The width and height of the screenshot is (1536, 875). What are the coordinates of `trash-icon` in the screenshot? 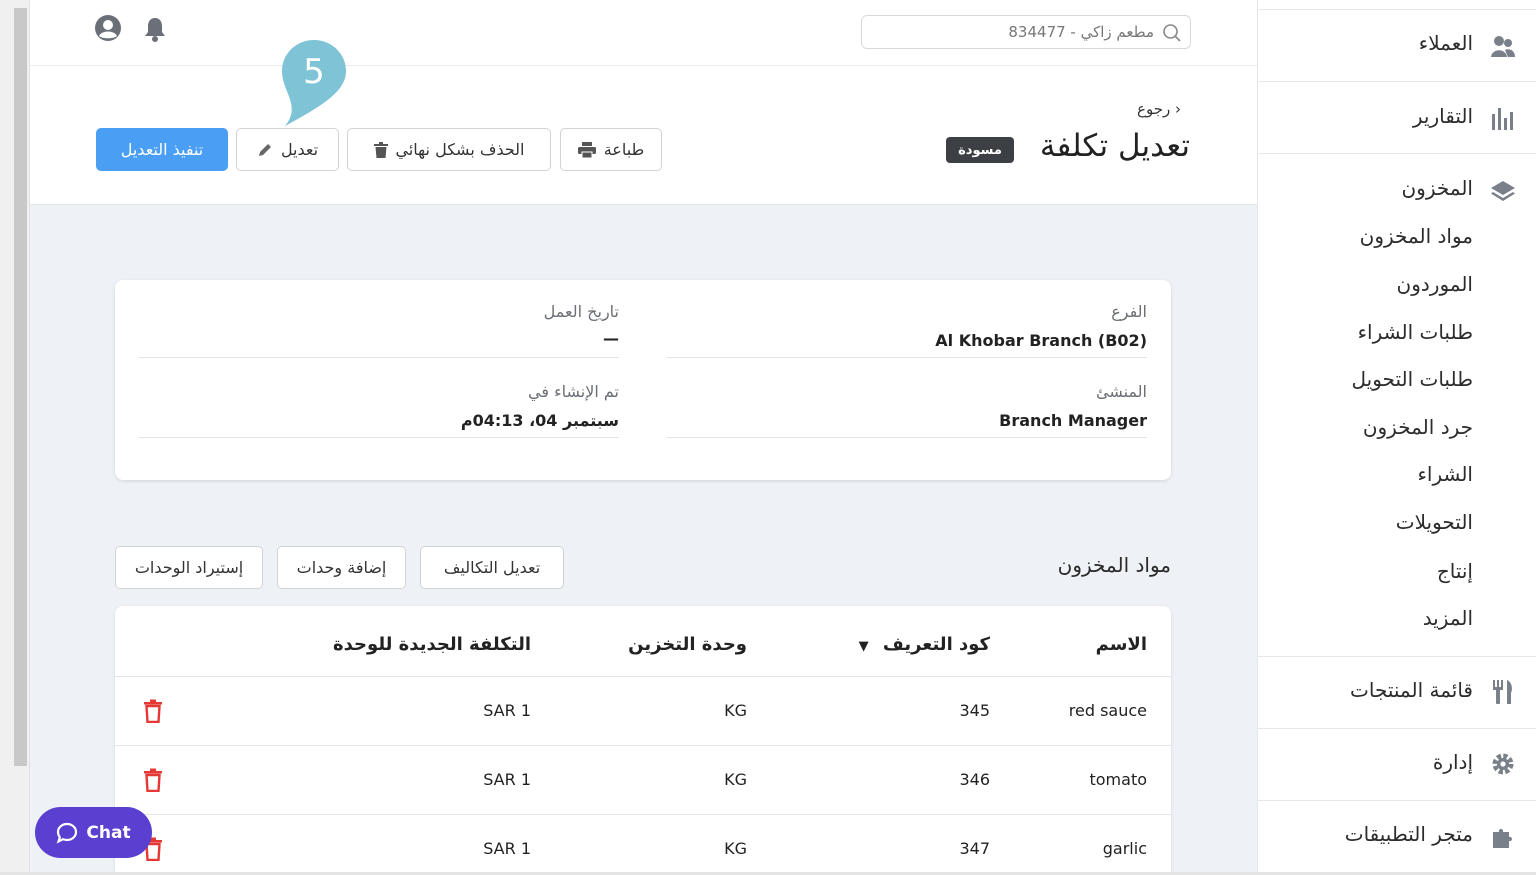 It's located at (380, 149).